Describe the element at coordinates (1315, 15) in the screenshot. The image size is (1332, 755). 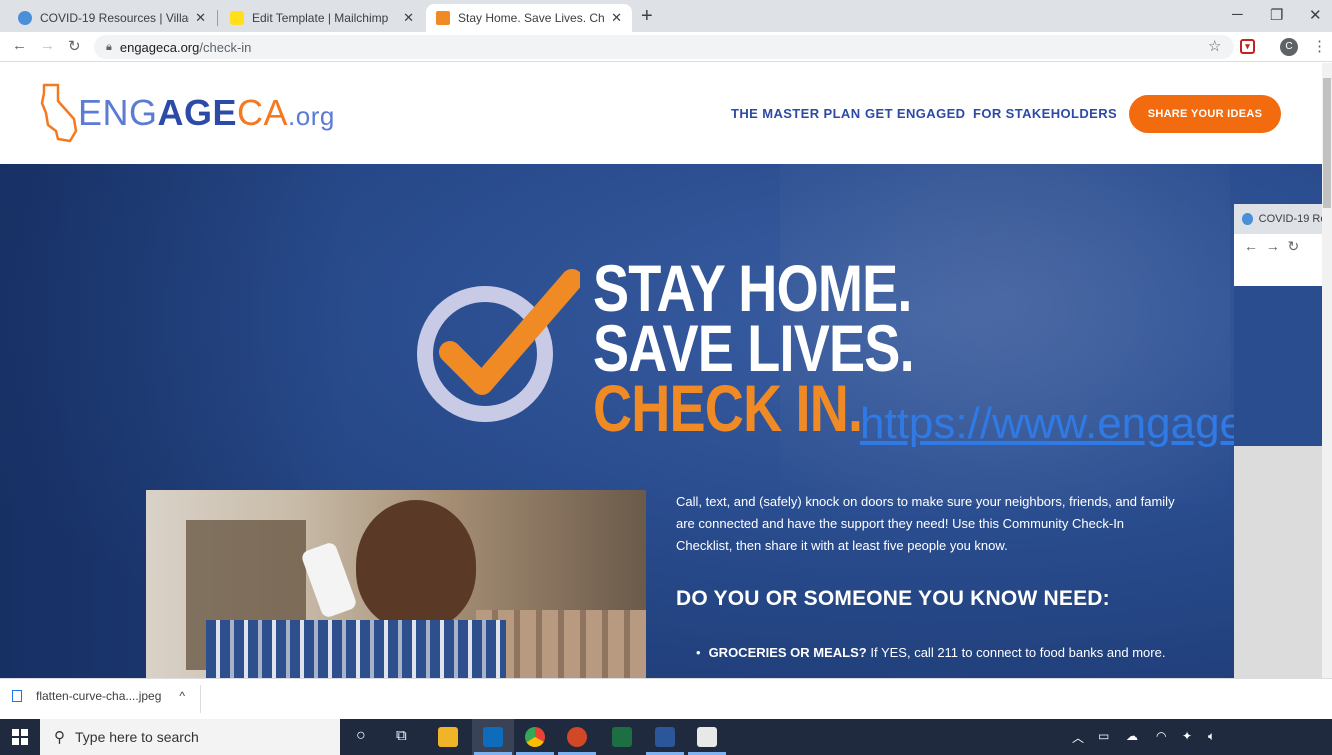
I see `window-close-icon: ✕` at that location.